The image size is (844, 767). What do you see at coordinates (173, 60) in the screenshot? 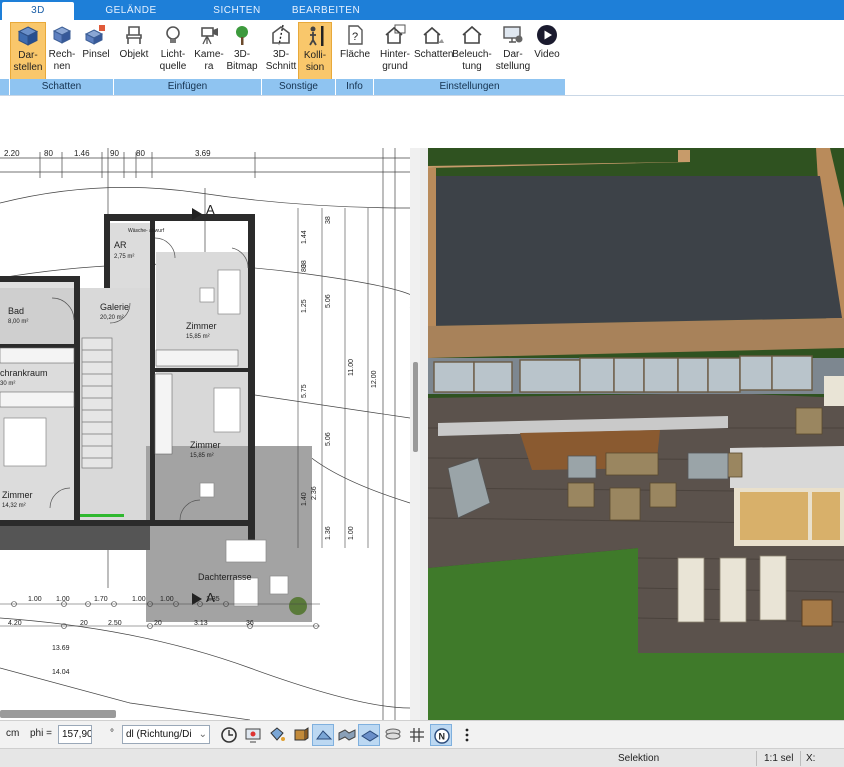
I see `lichtquelle-label: Licht- quelle` at bounding box center [173, 60].